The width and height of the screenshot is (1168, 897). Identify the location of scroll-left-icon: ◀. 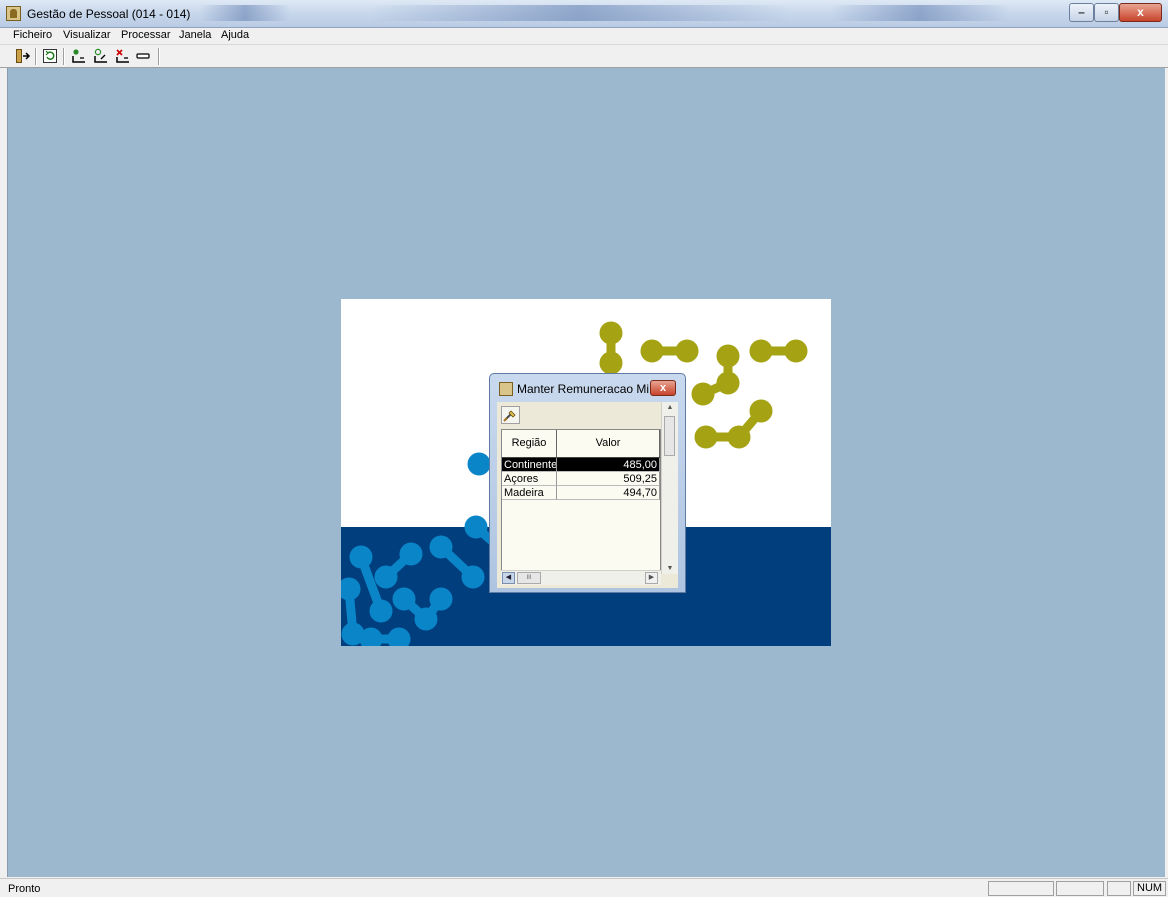
(508, 578).